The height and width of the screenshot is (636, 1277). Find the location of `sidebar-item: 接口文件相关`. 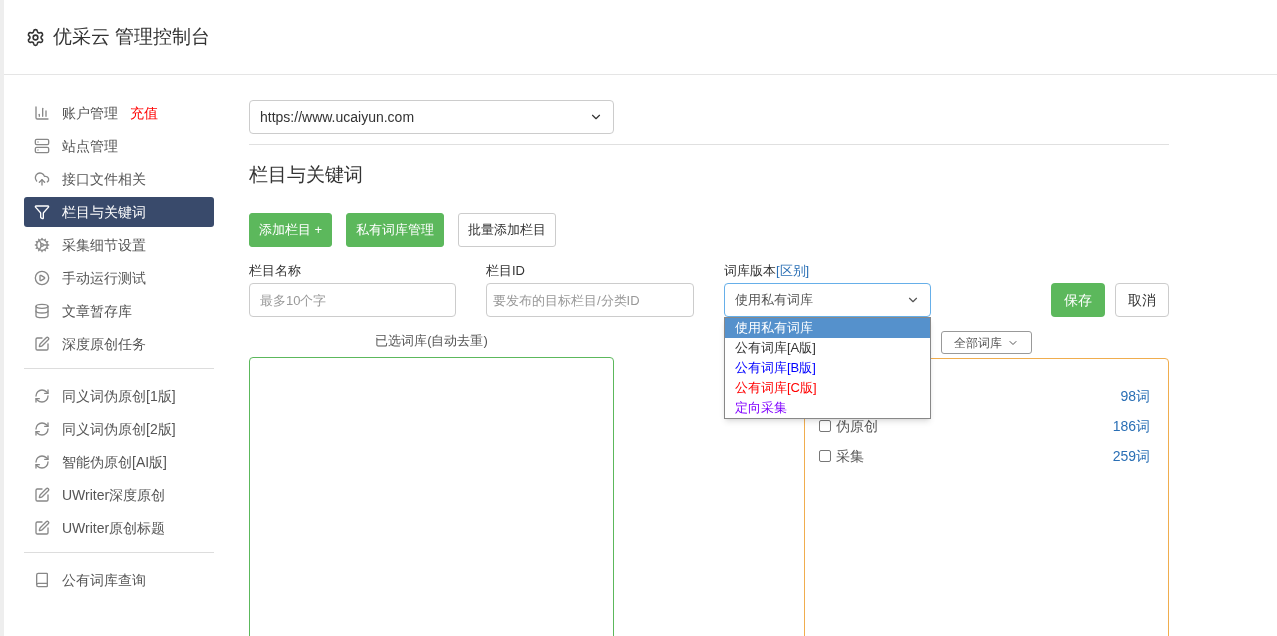

sidebar-item: 接口文件相关 is located at coordinates (119, 179).